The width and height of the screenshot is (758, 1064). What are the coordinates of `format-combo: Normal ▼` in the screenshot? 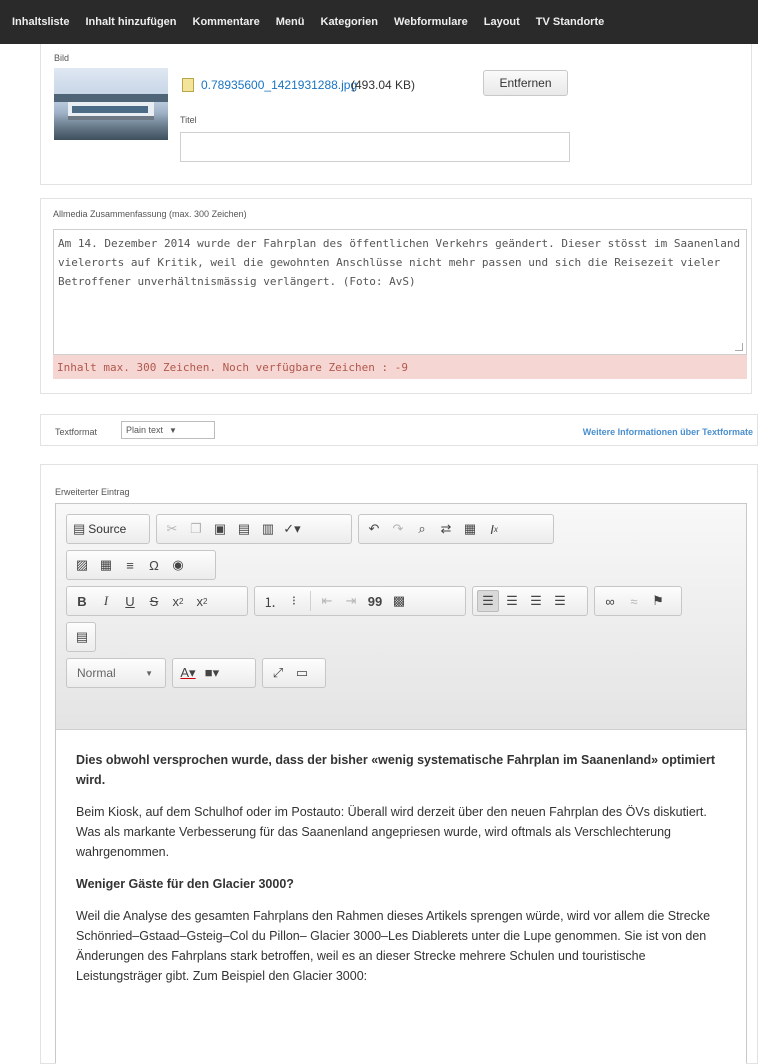 It's located at (116, 673).